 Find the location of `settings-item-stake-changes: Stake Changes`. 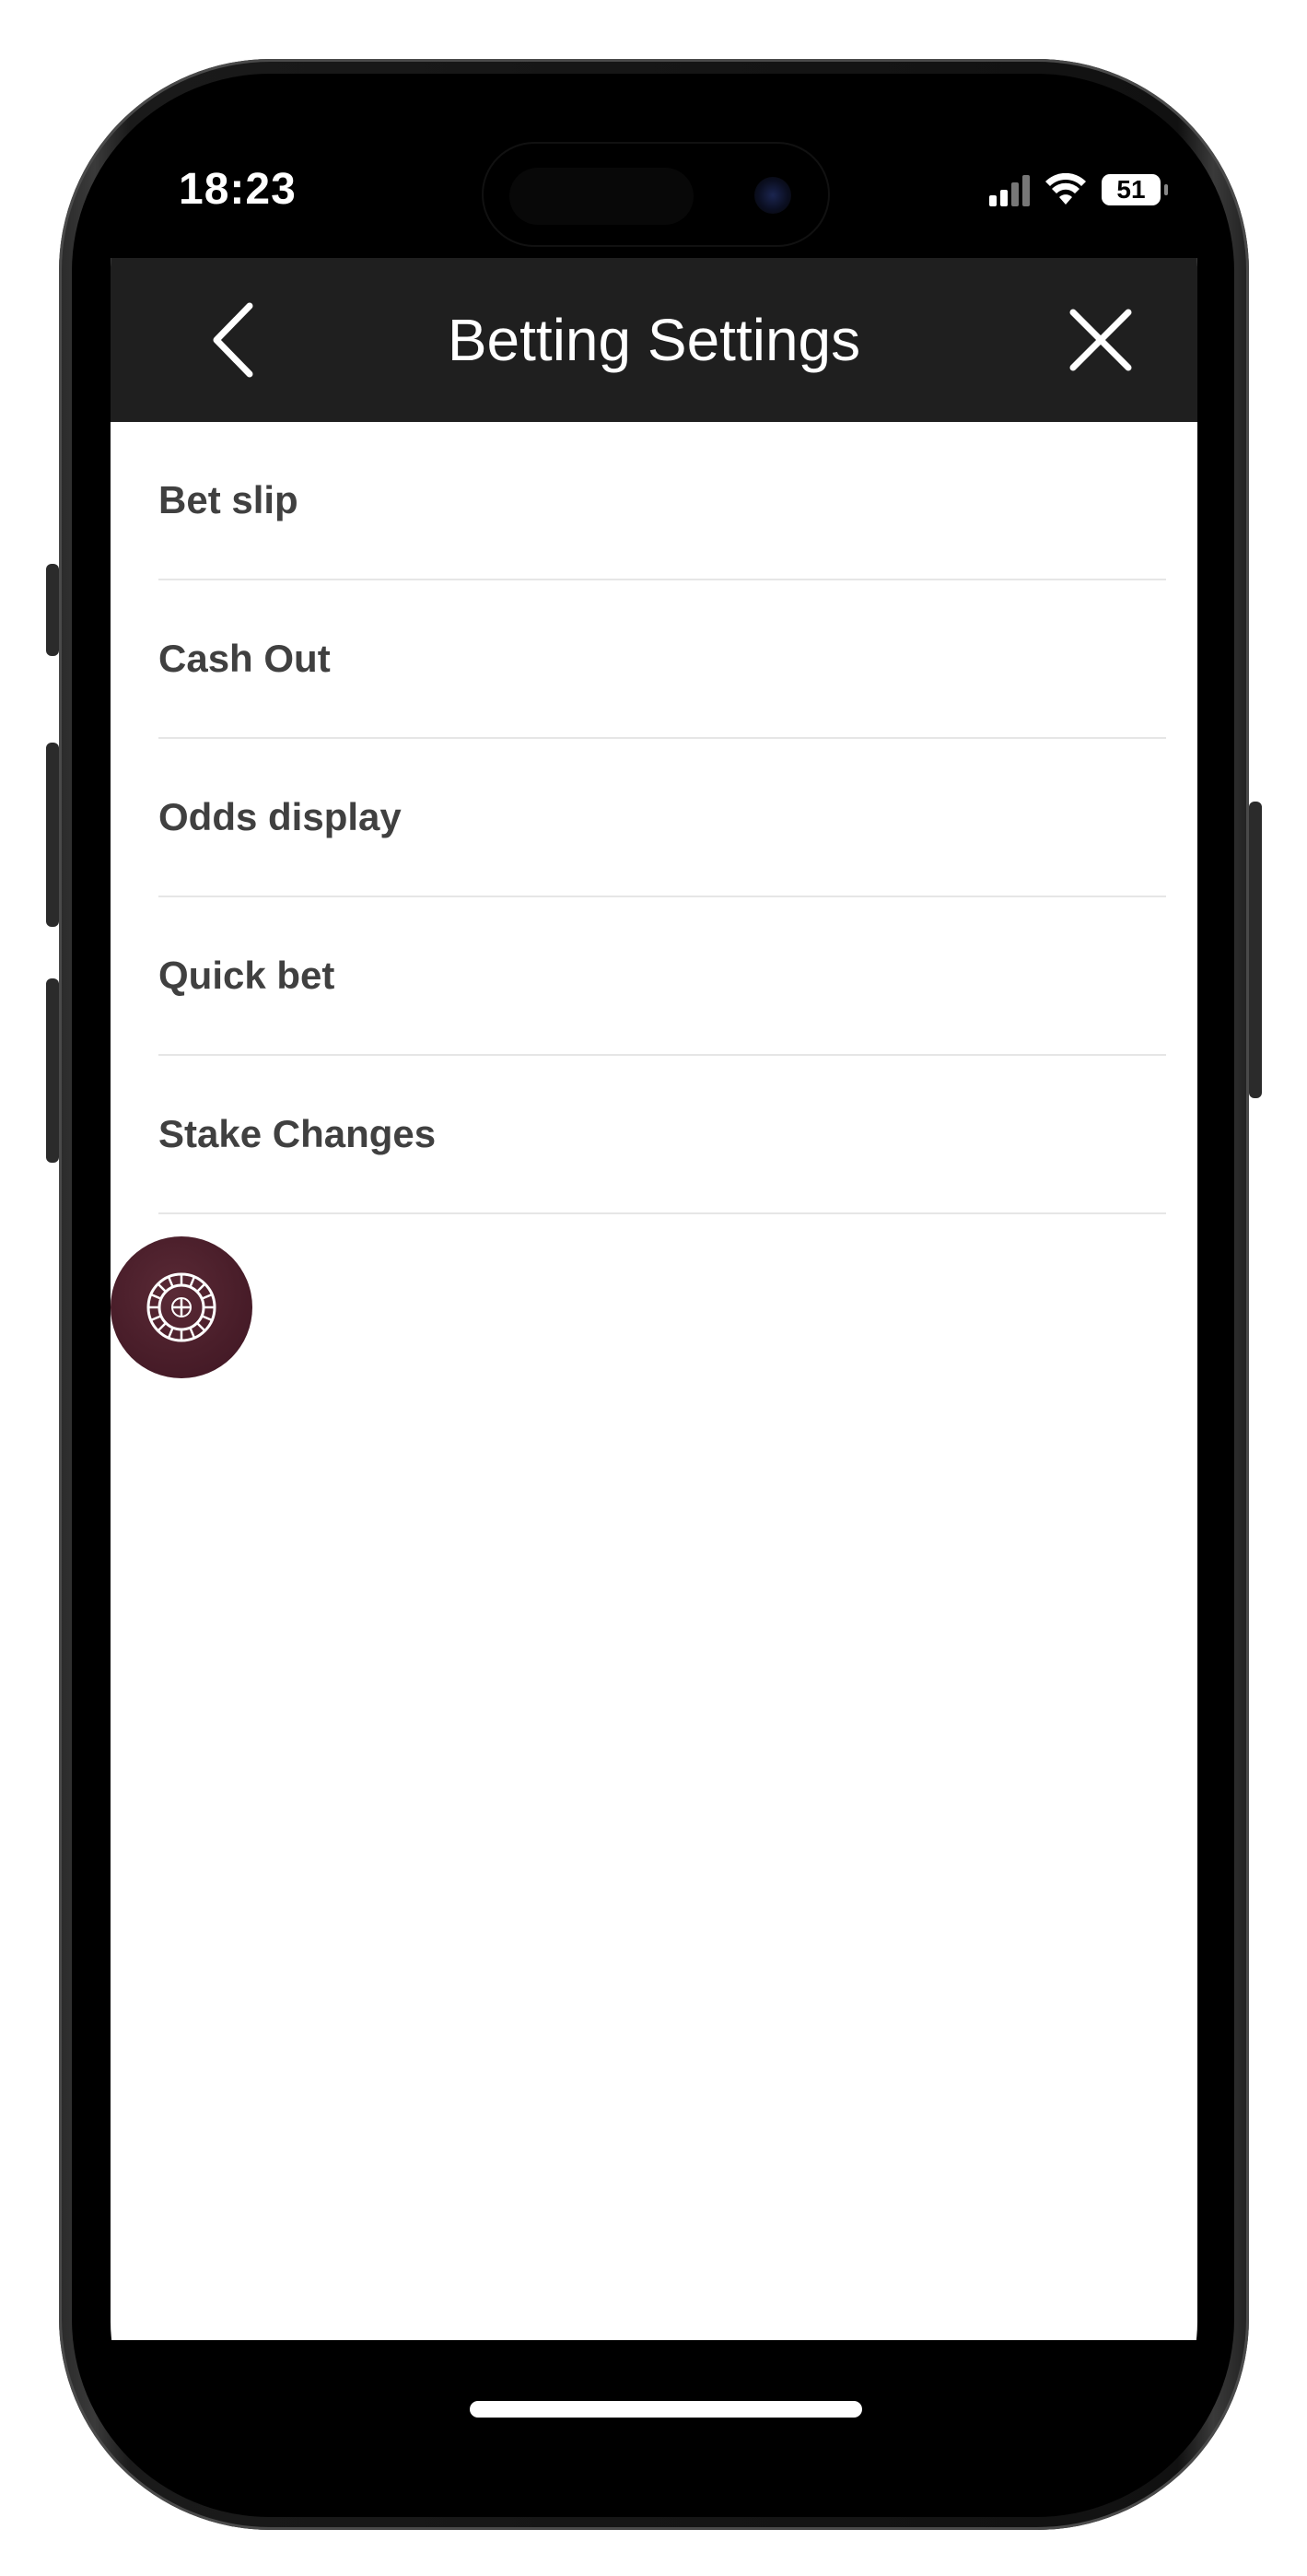

settings-item-stake-changes: Stake Changes is located at coordinates (662, 1135).